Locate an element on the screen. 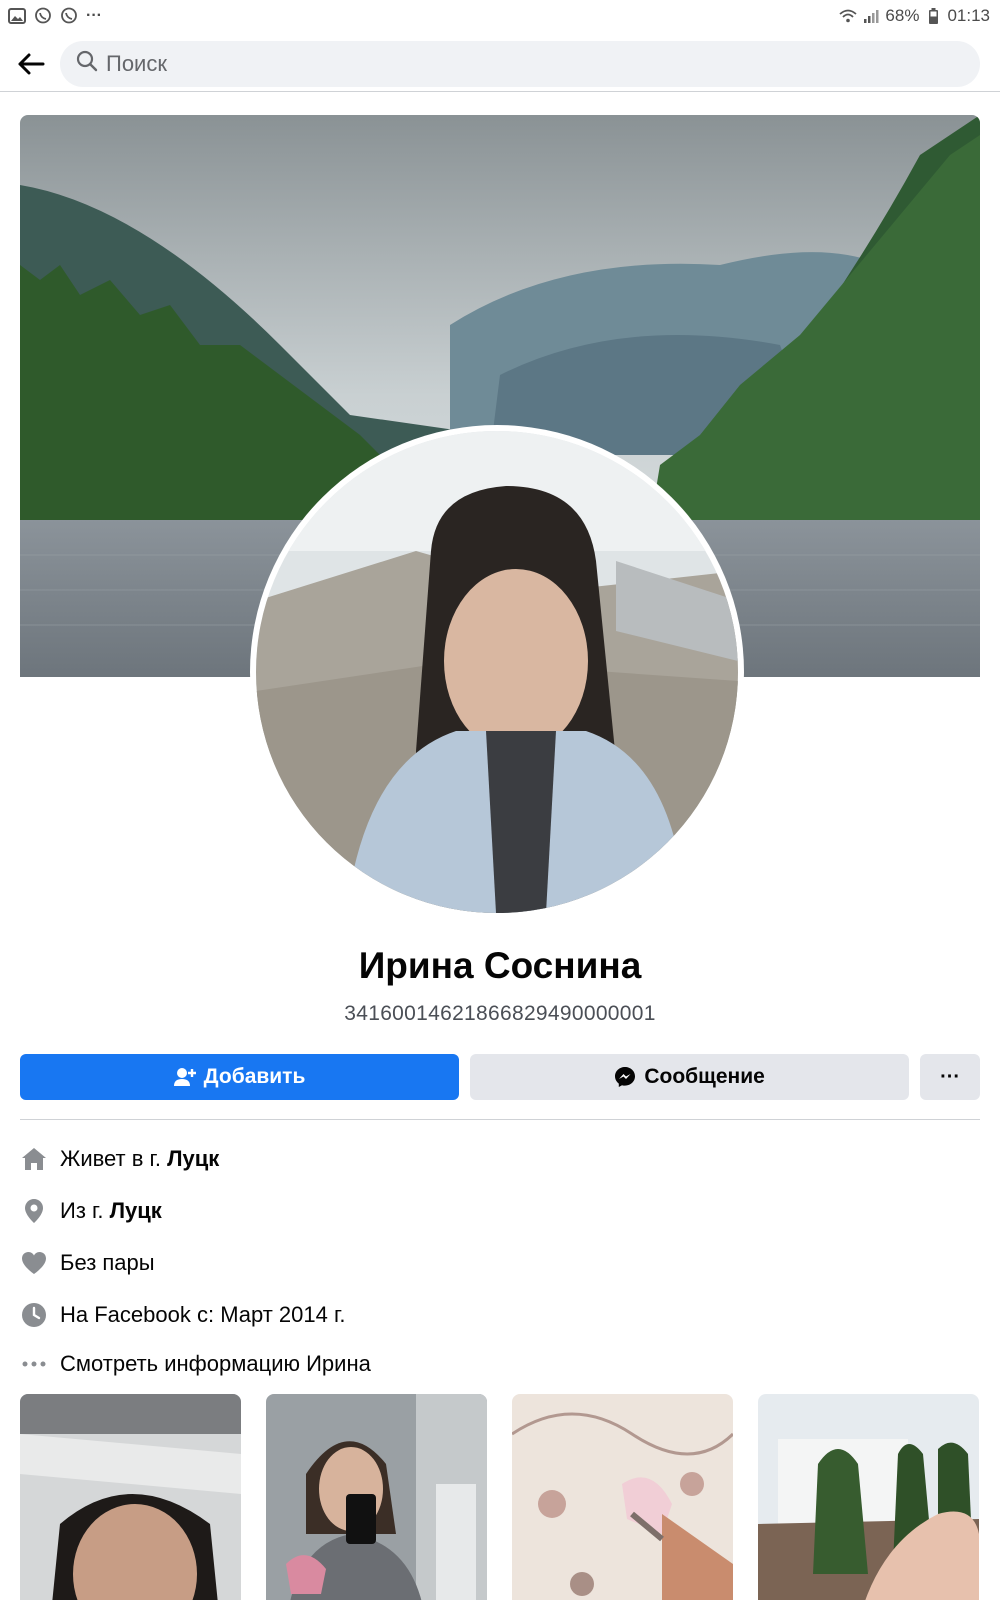 Image resolution: width=1000 pixels, height=1600 pixels. heart-icon is located at coordinates (34, 1263).